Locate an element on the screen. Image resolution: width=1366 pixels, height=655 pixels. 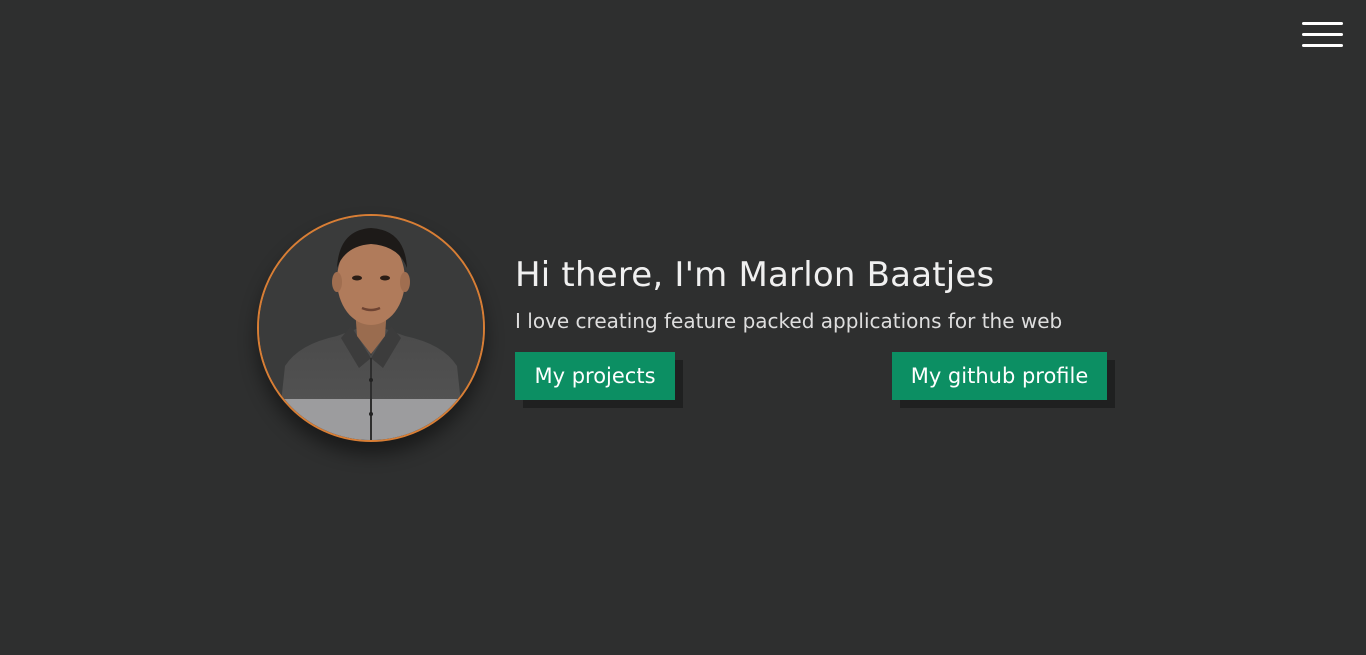
menu-bar-middle is located at coordinates (1322, 34).